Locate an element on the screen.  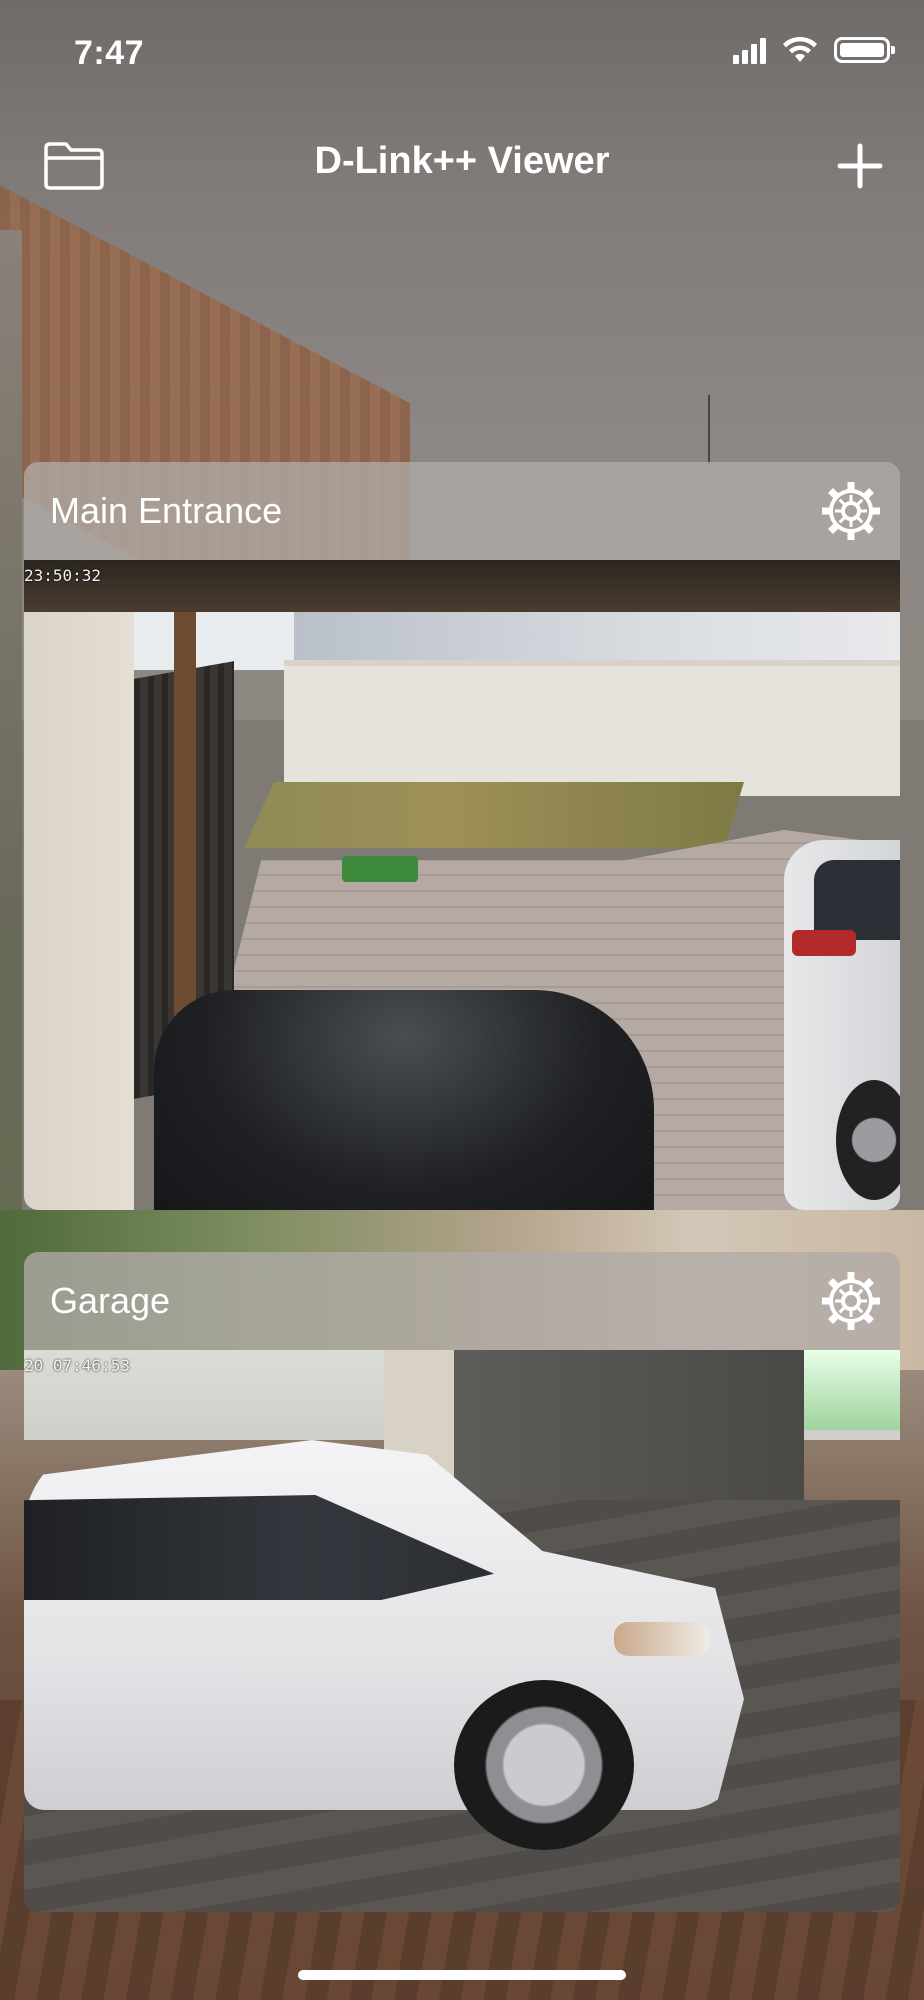
camera-card-header: Garage is located at coordinates (462, 1301).